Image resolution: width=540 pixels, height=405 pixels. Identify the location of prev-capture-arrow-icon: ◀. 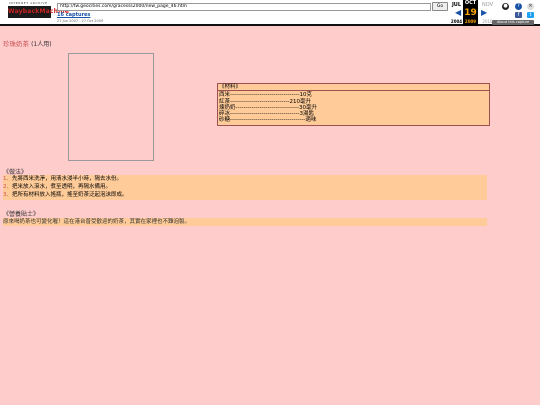
(458, 12).